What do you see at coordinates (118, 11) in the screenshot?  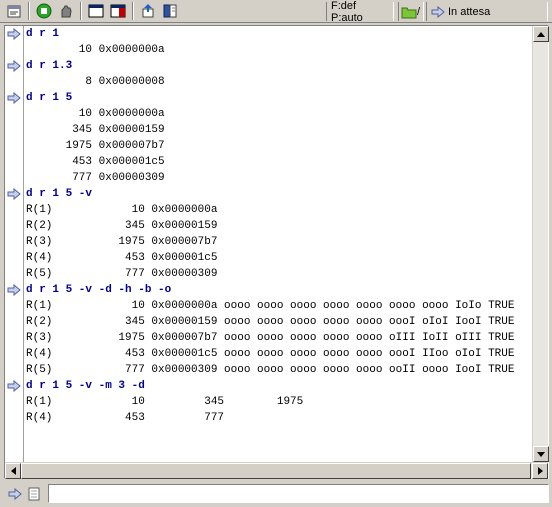 I see `window-split-icon` at bounding box center [118, 11].